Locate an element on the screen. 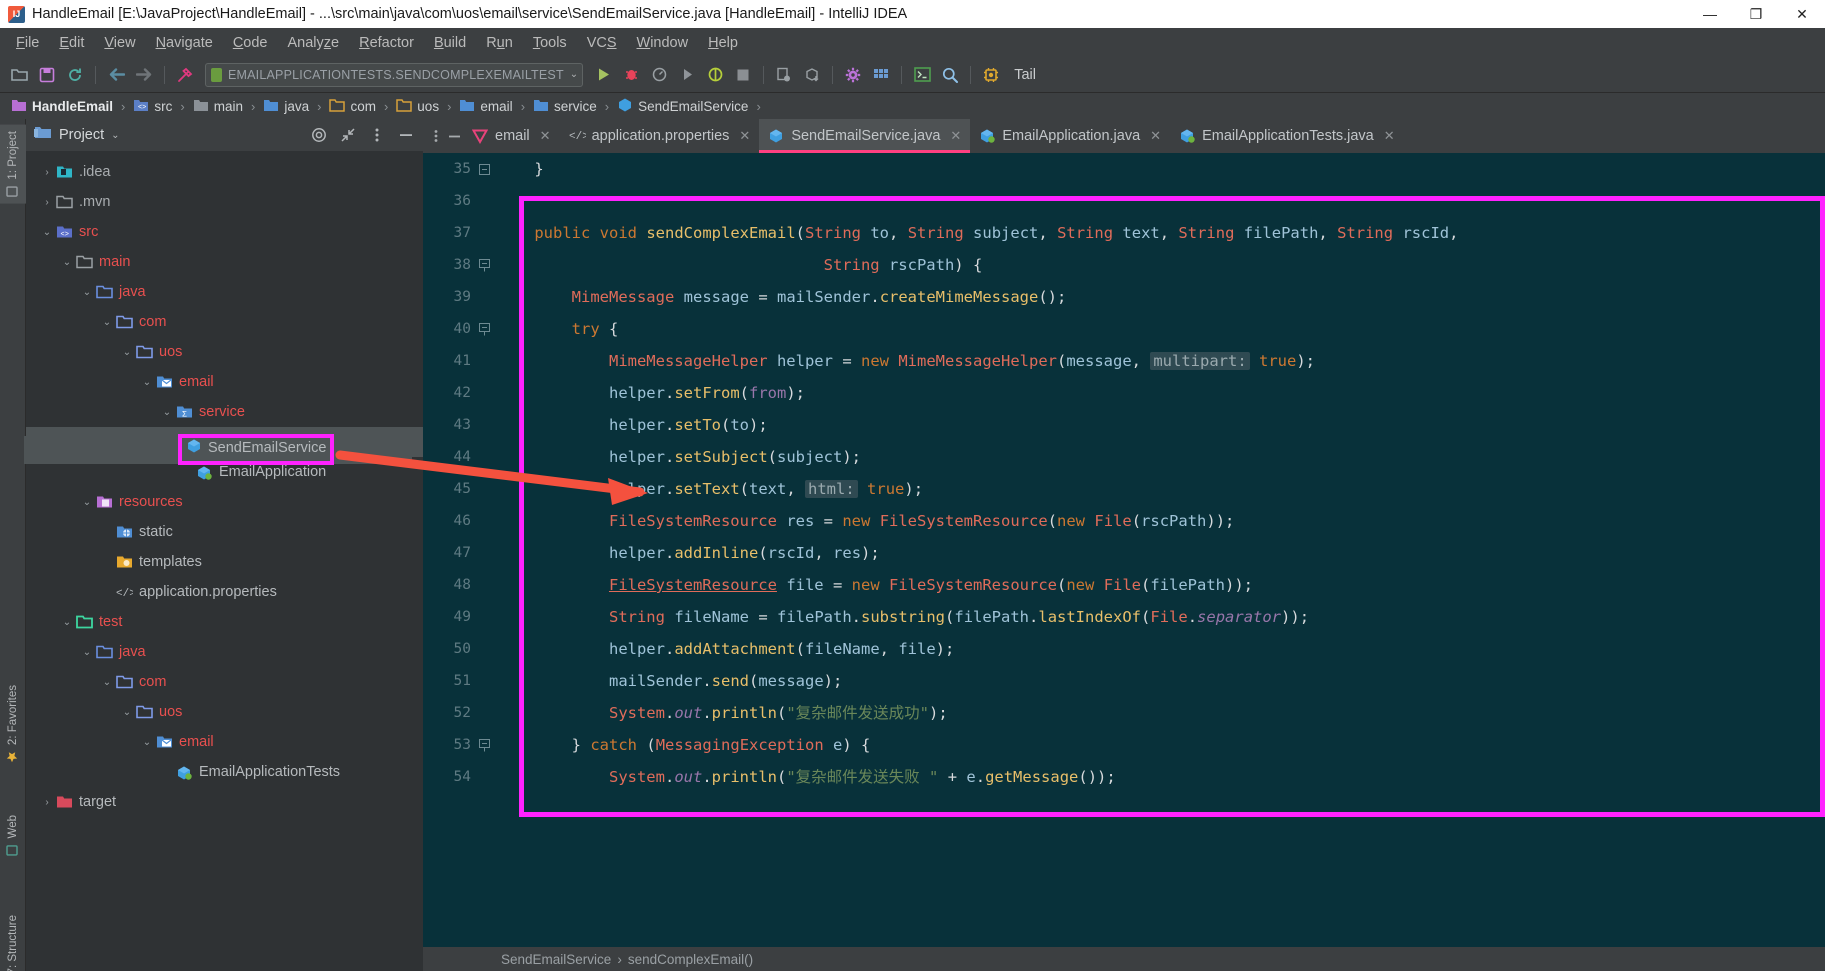  tree-node-service: ⌄ Σservice is located at coordinates (224, 412).